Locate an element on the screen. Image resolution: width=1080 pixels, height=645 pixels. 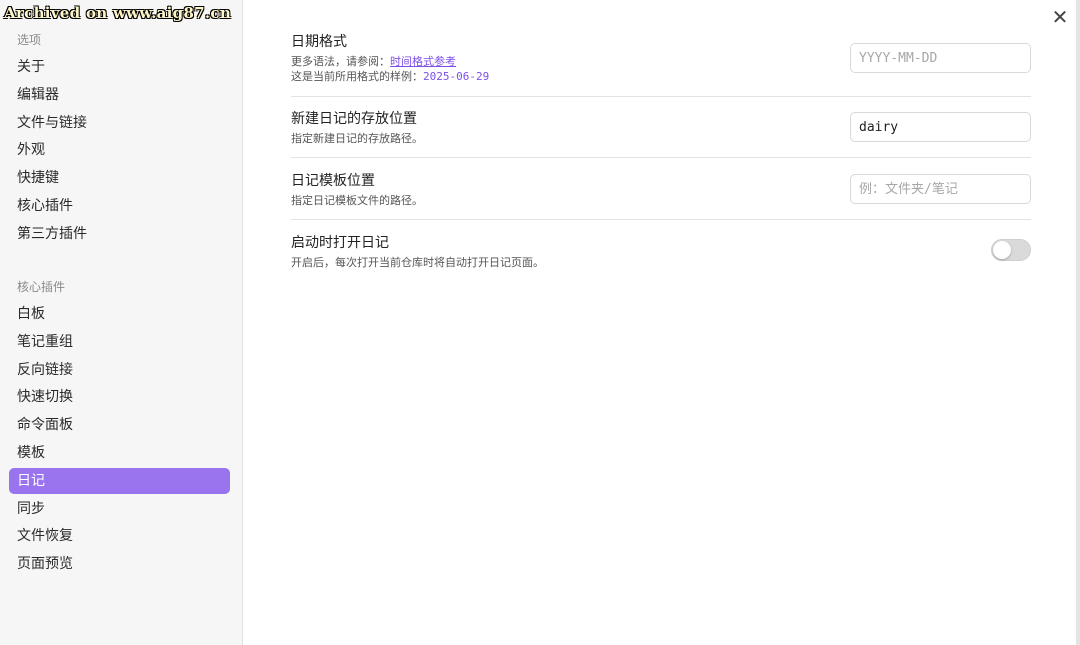
setting-desc: 开启后，每次打开当前仓库时将自动打开日记页面。 is located at coordinates (417, 262).